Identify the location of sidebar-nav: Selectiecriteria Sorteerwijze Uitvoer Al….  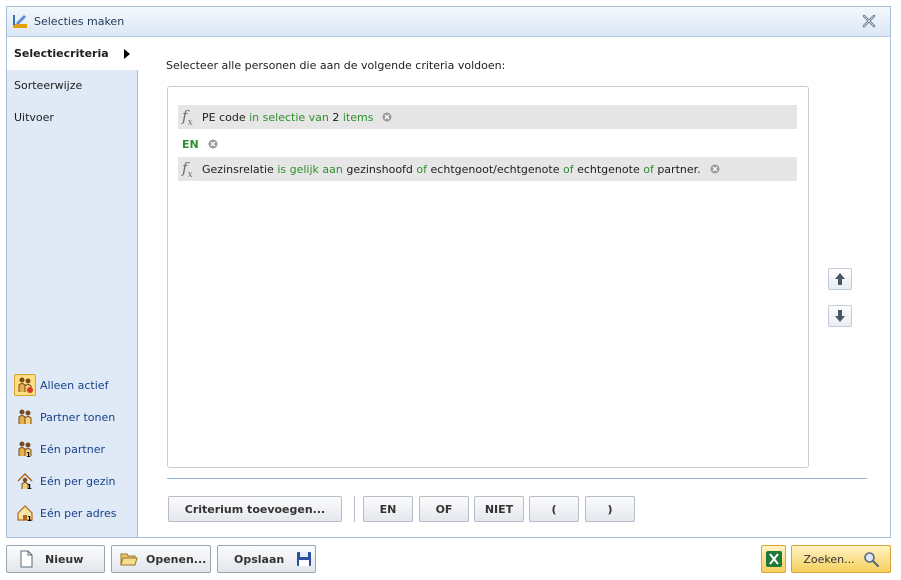
(72, 287).